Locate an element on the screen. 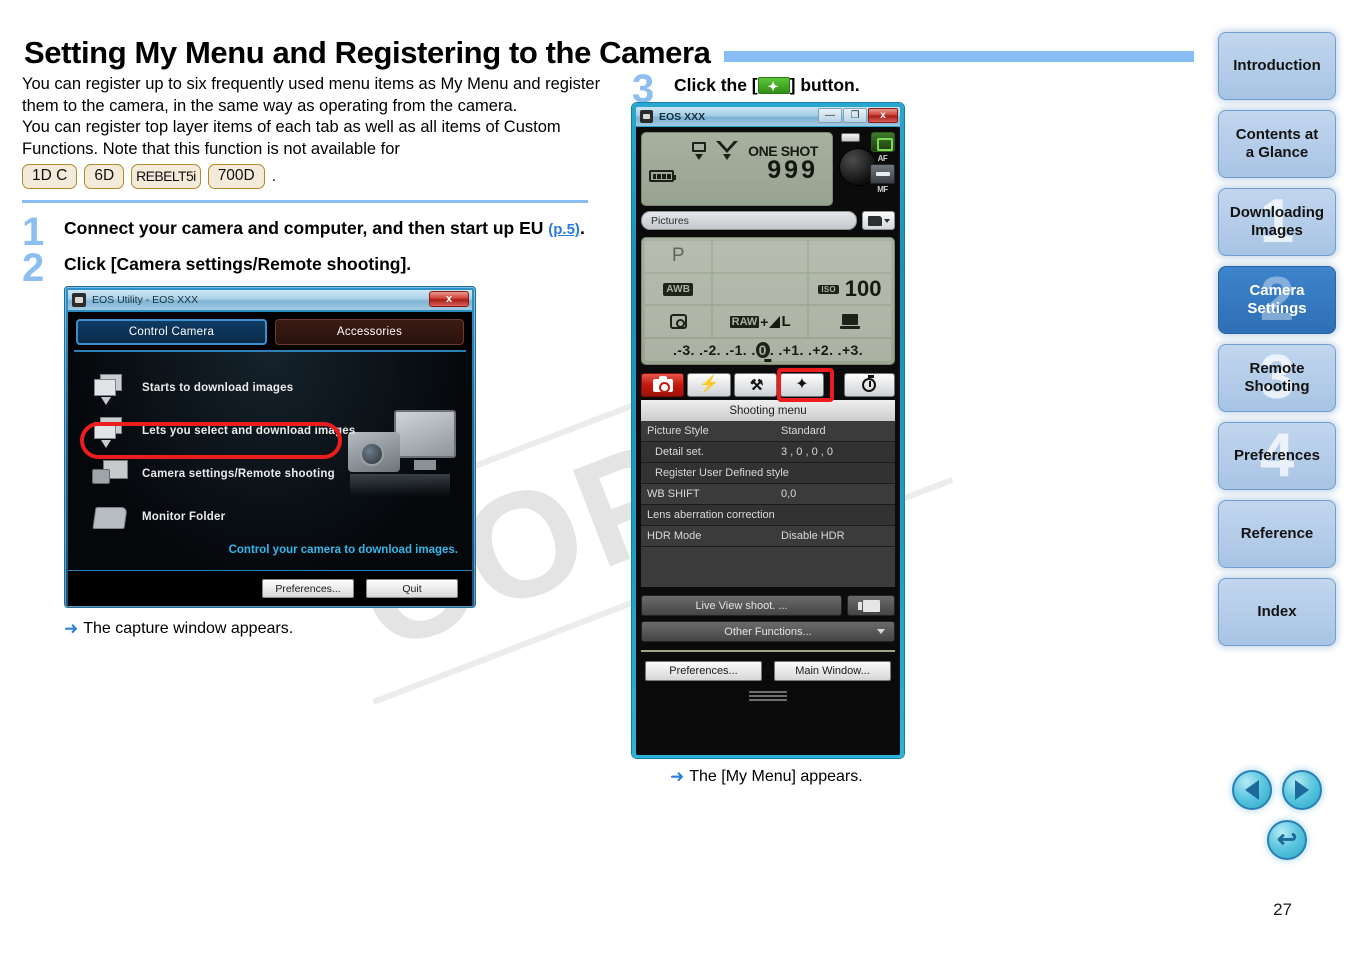 Image resolution: width=1350 pixels, height=954 pixels. eos-utility-row-monitor-folder: Monitor Folder is located at coordinates (282, 516).